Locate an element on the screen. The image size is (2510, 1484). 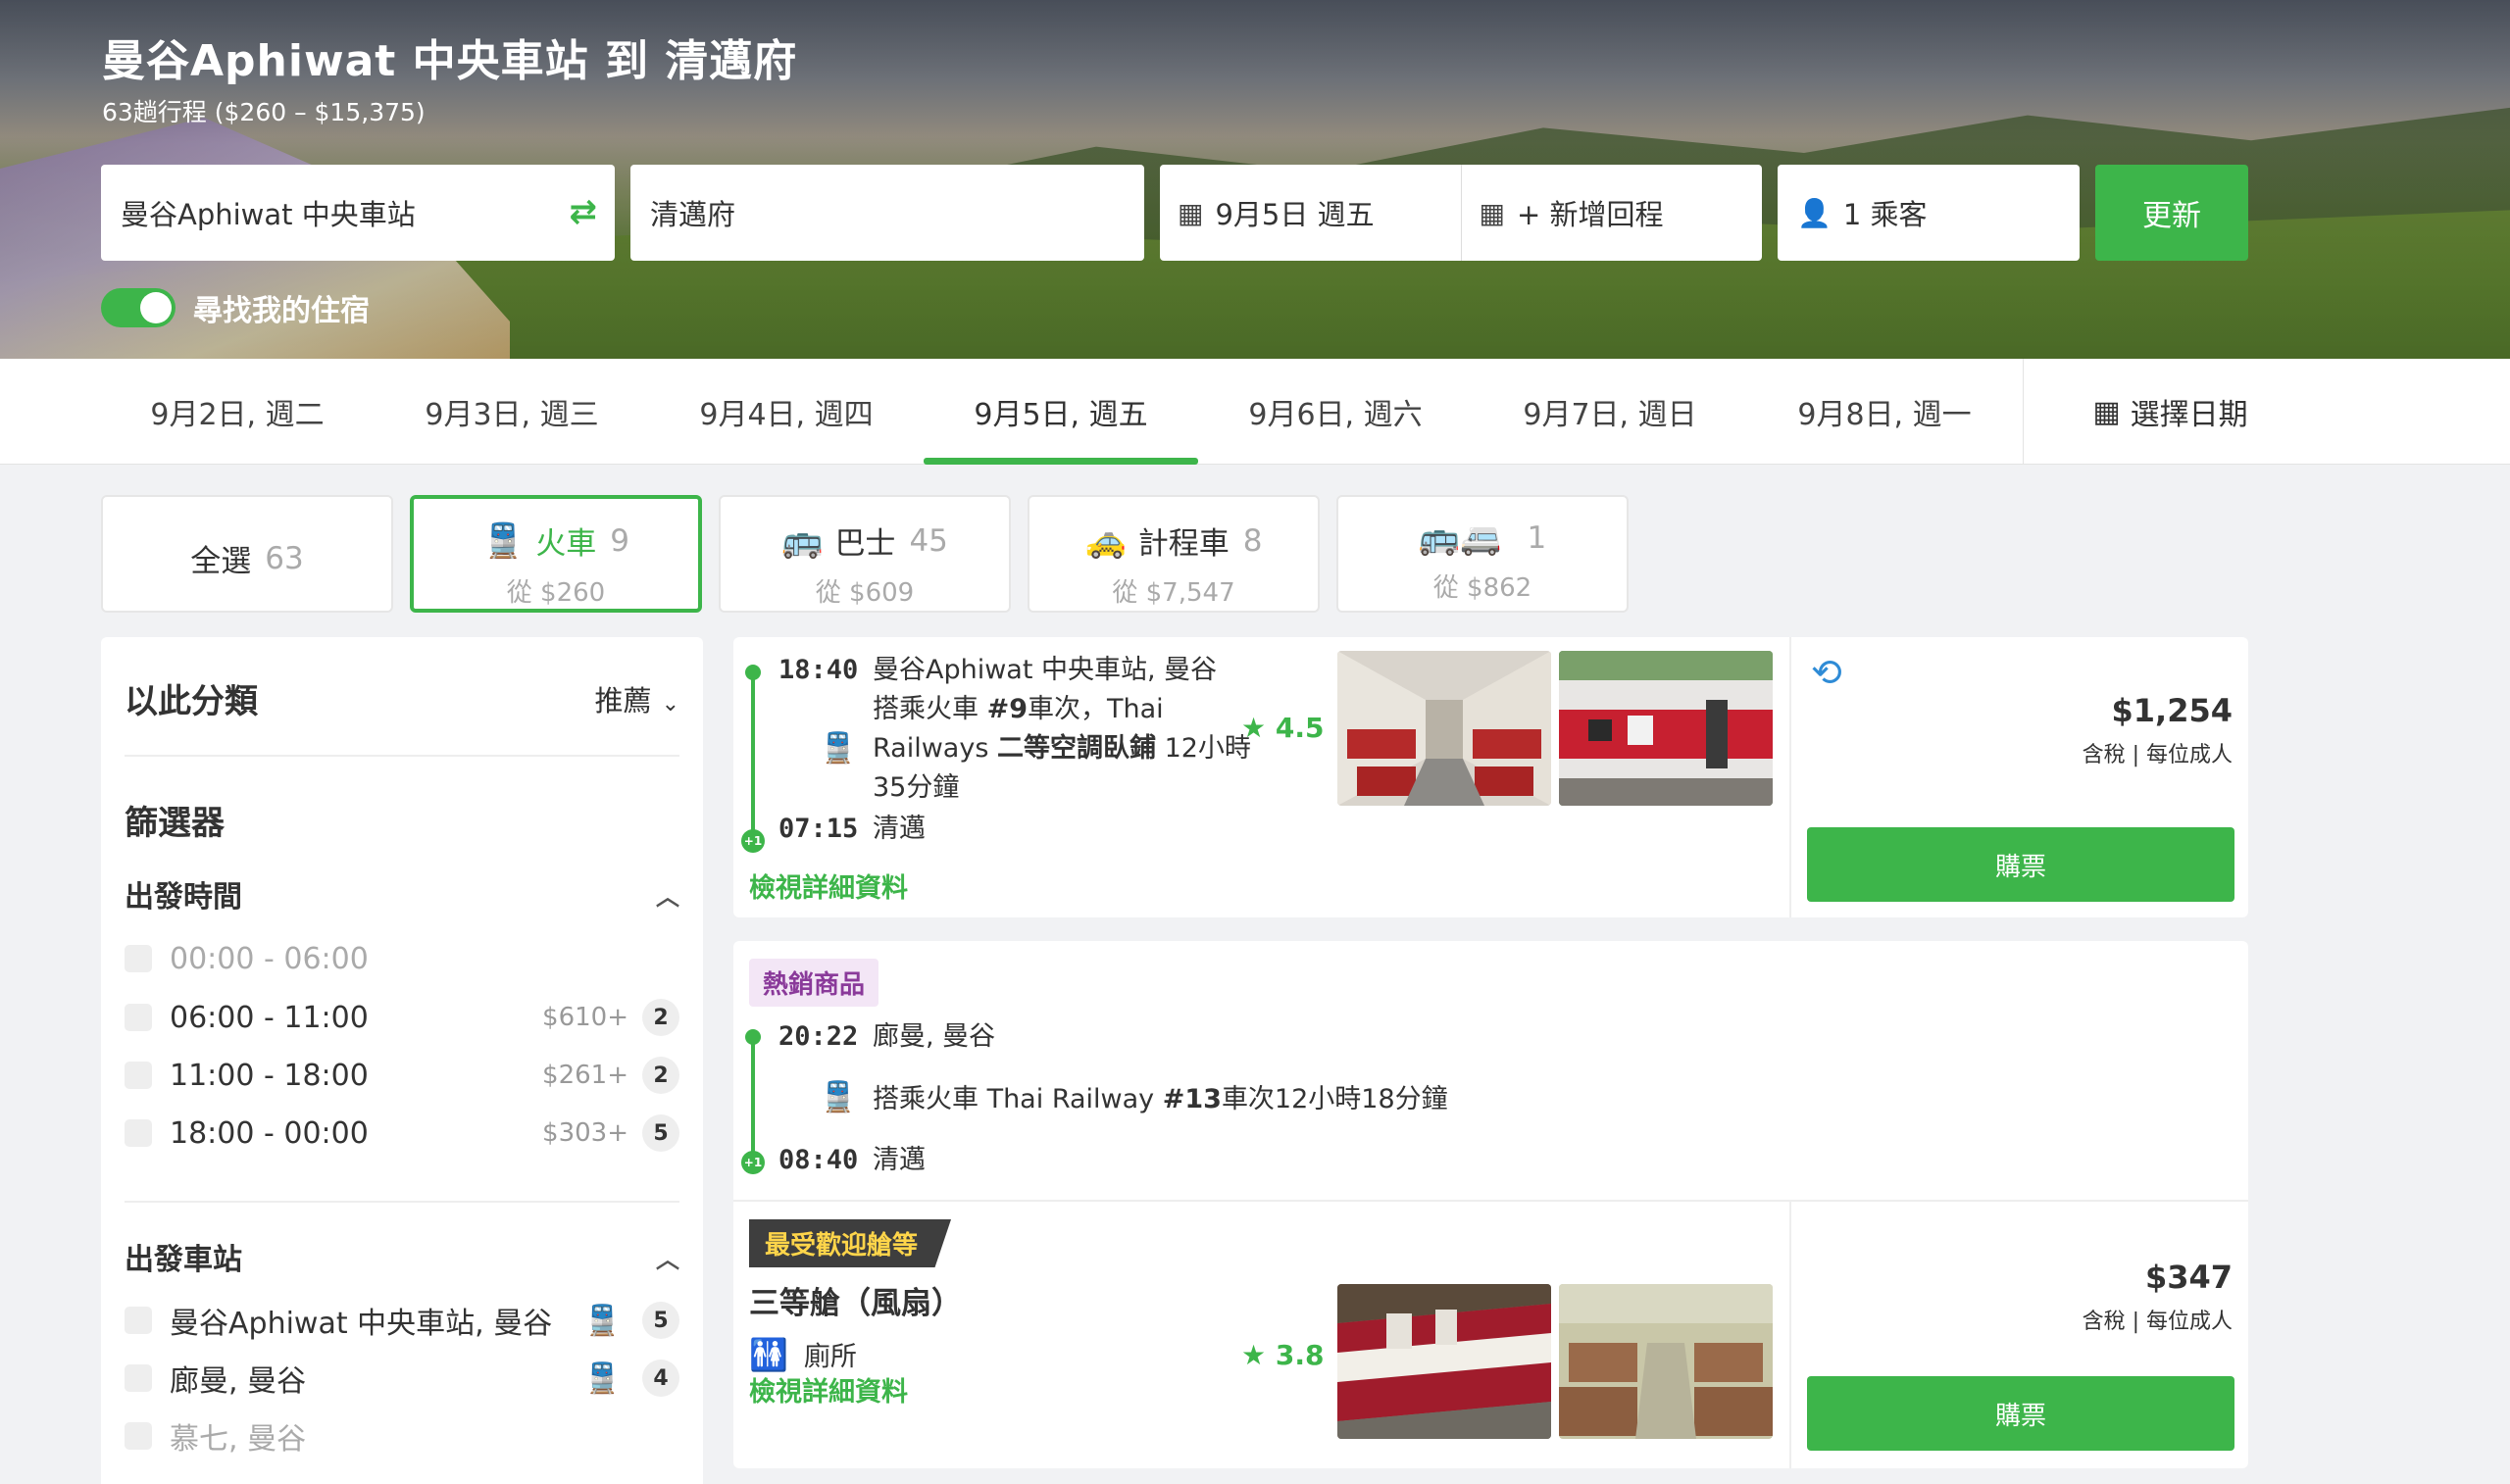
date-tab: 9月7日, 週日 is located at coordinates (1610, 412).